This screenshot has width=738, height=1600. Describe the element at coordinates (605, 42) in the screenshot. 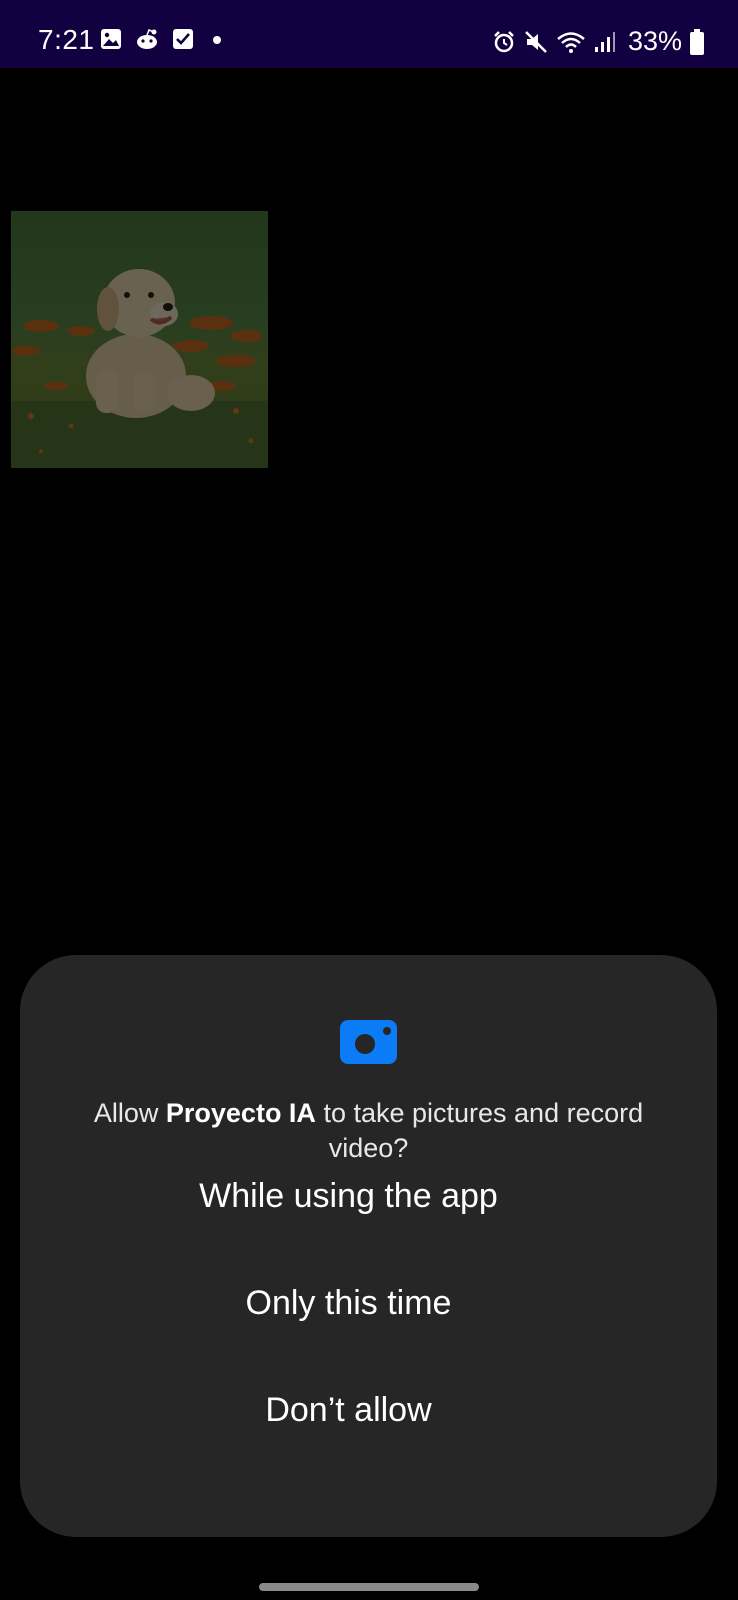

I see `signal-icon` at that location.